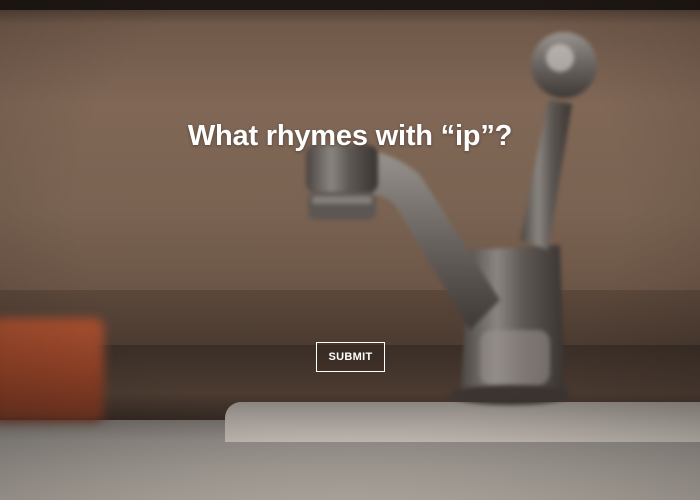  What do you see at coordinates (350, 136) in the screenshot?
I see `question-text: What rhymes with “ip”?` at bounding box center [350, 136].